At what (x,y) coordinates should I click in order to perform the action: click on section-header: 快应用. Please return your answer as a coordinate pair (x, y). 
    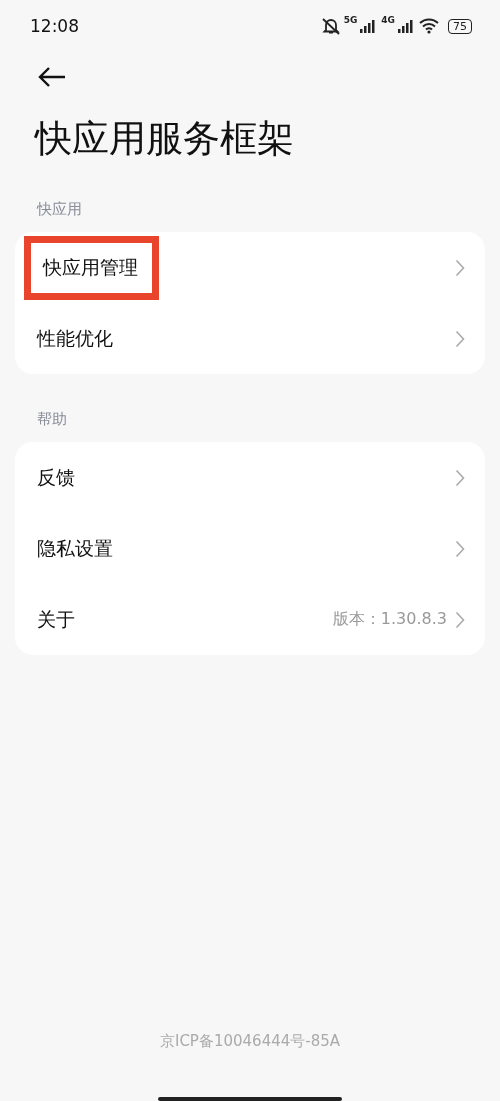
    Looking at the image, I should click on (60, 210).